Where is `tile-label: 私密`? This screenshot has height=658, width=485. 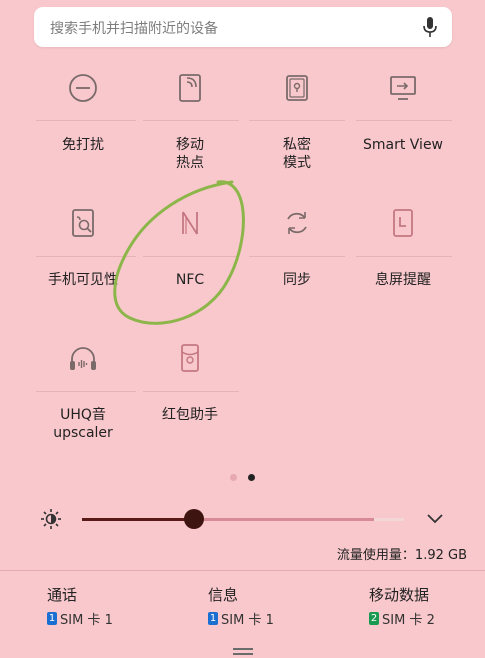
tile-label: 私密 is located at coordinates (297, 145).